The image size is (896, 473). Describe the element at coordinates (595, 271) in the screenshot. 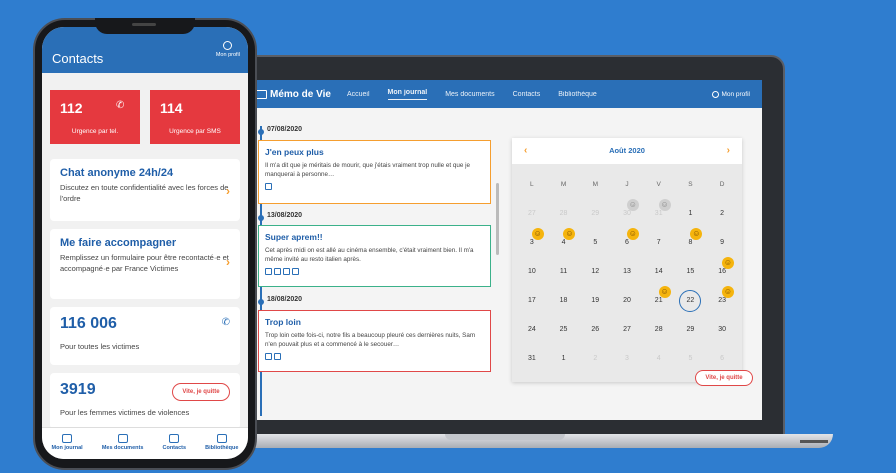

I see `calendar-day: 12` at that location.